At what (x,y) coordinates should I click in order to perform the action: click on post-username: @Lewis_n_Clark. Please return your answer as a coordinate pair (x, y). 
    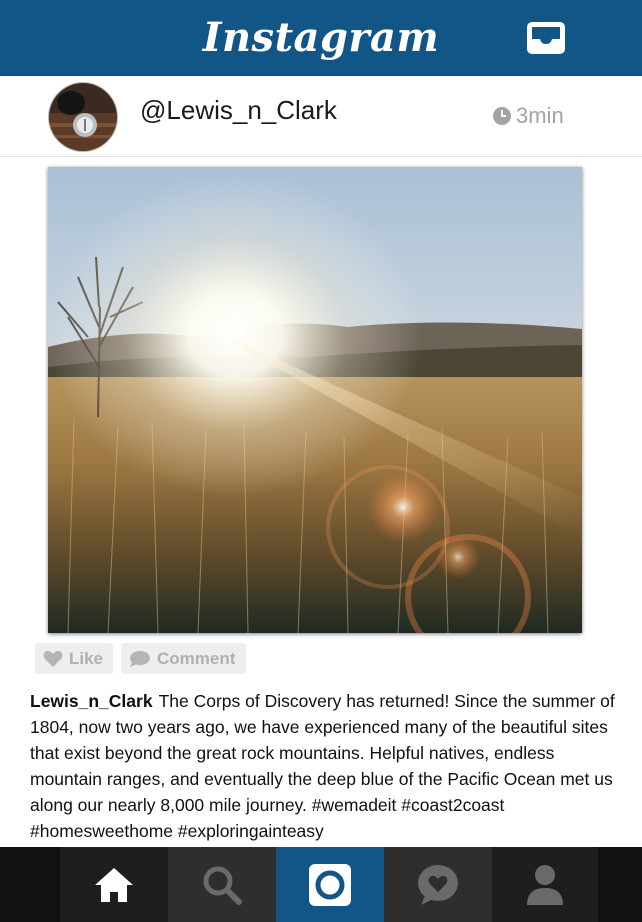
    Looking at the image, I should click on (238, 110).